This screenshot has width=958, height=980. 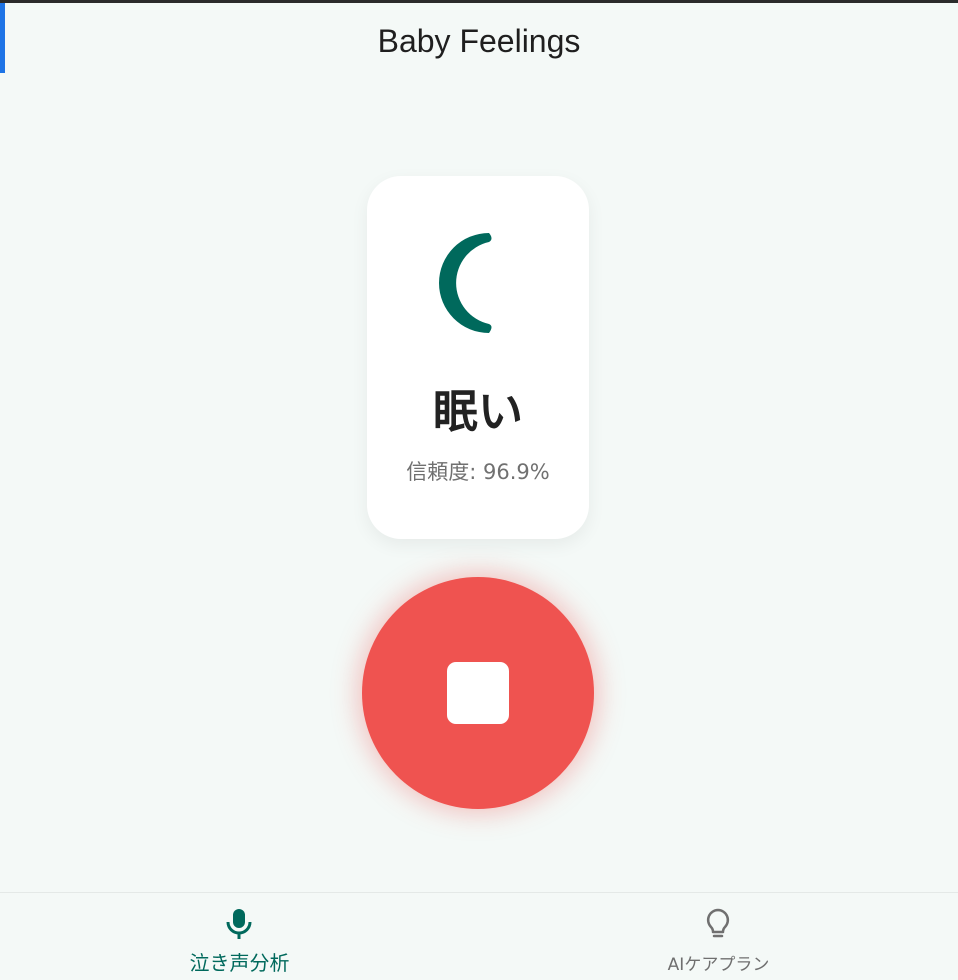 What do you see at coordinates (239, 963) in the screenshot?
I see `nav-label-cry-analysis: 泣き声分析` at bounding box center [239, 963].